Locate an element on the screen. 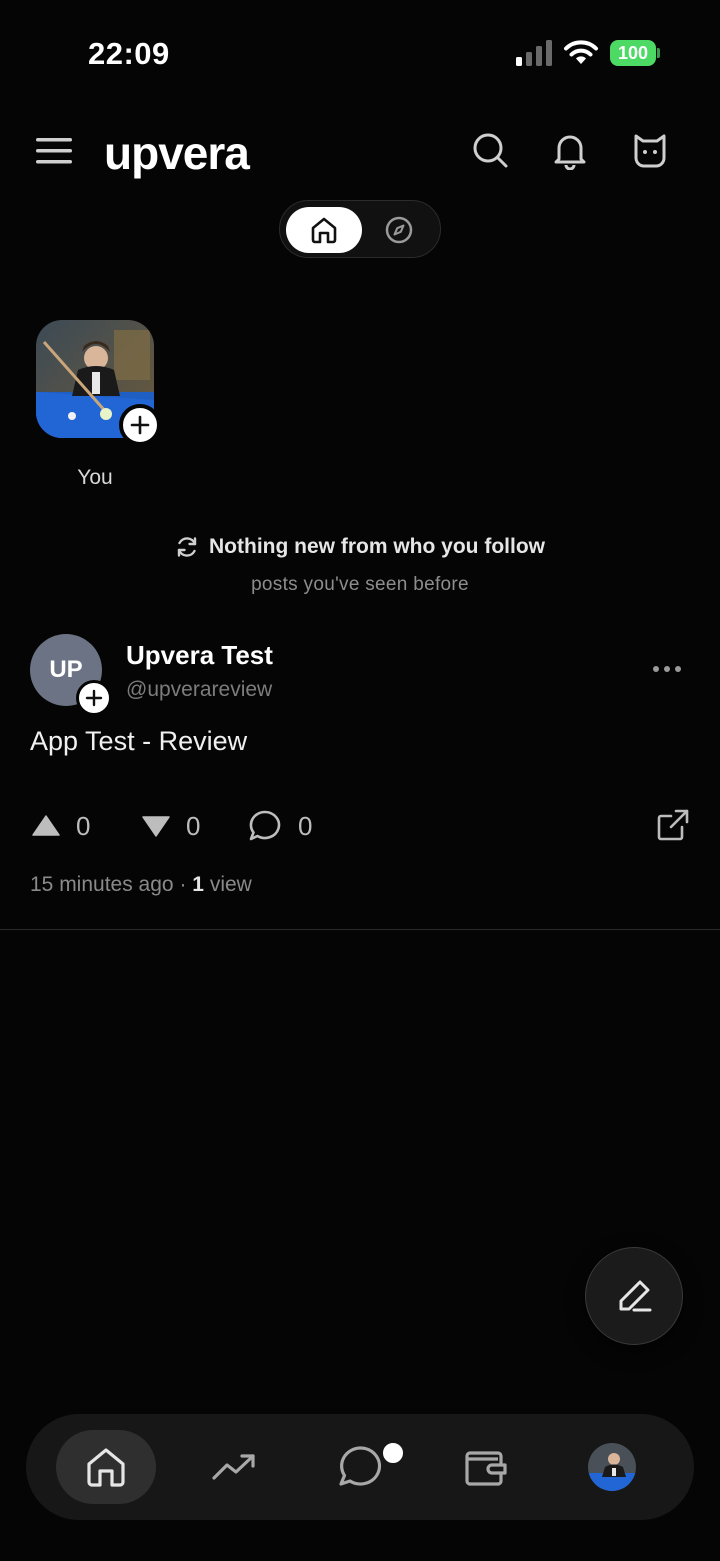 This screenshot has width=720, height=1561. battery-indicator: 100 is located at coordinates (635, 53).